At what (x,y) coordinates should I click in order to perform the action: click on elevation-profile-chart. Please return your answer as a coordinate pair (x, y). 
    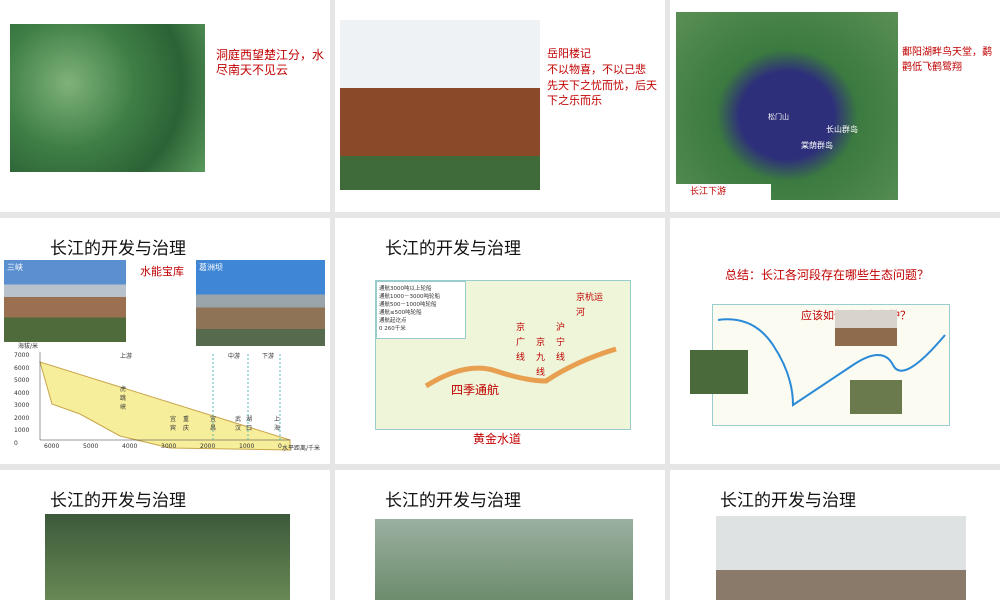
    Looking at the image, I should click on (165, 401).